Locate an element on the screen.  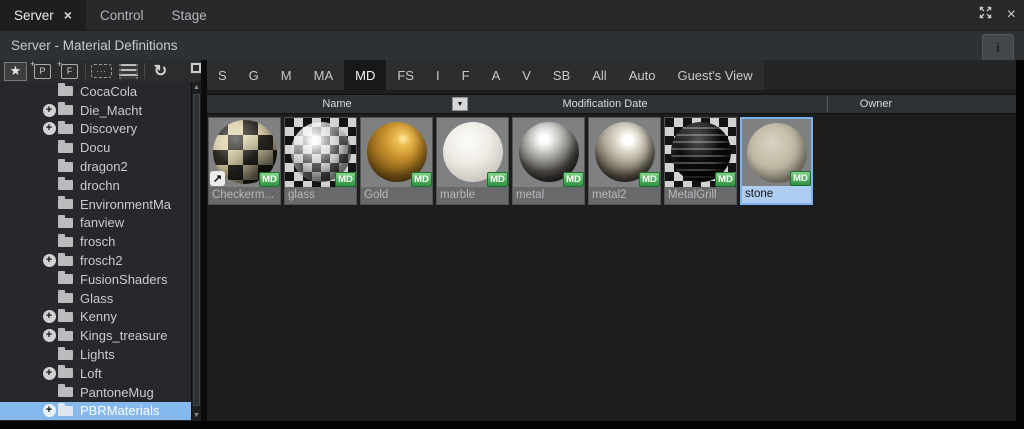
material-tile: MD stone is located at coordinates (776, 161).